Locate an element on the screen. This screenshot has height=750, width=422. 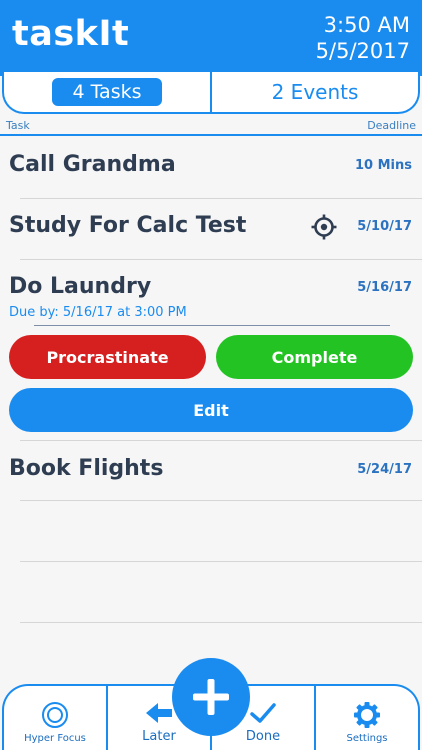
app-header: taskIt 3:50 AM 5/5/2017 is located at coordinates (211, 38).